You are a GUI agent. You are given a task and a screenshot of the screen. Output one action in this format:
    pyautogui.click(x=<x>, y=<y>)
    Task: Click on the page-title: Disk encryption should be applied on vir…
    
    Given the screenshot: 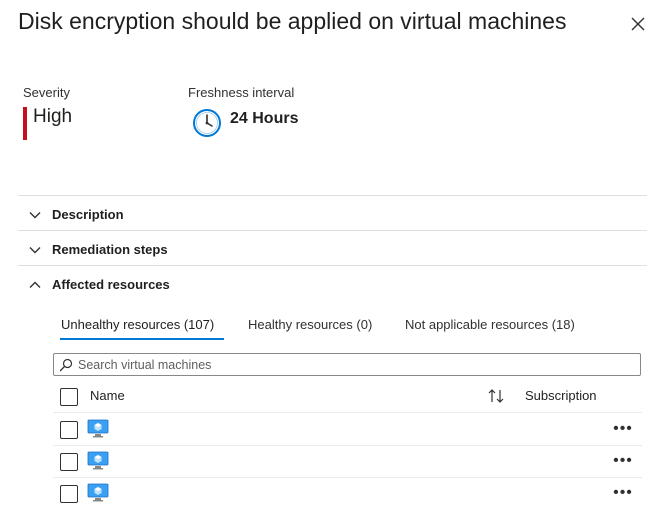 What is the action you would take?
    pyautogui.click(x=292, y=21)
    